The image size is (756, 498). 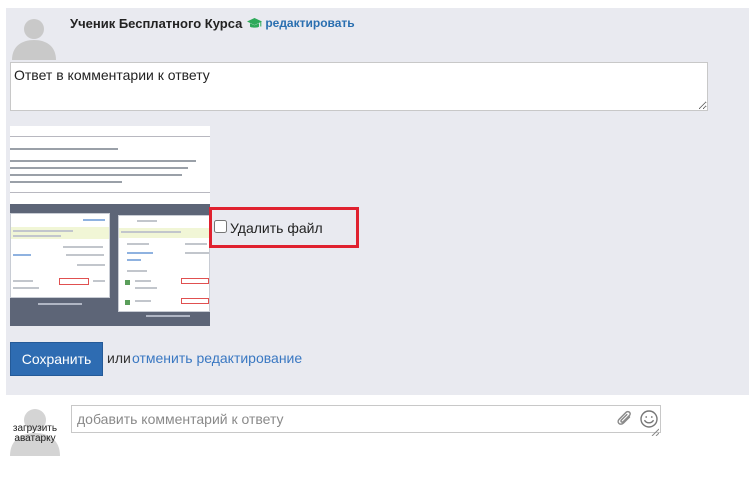 I want to click on author-avatar, so click(x=34, y=37).